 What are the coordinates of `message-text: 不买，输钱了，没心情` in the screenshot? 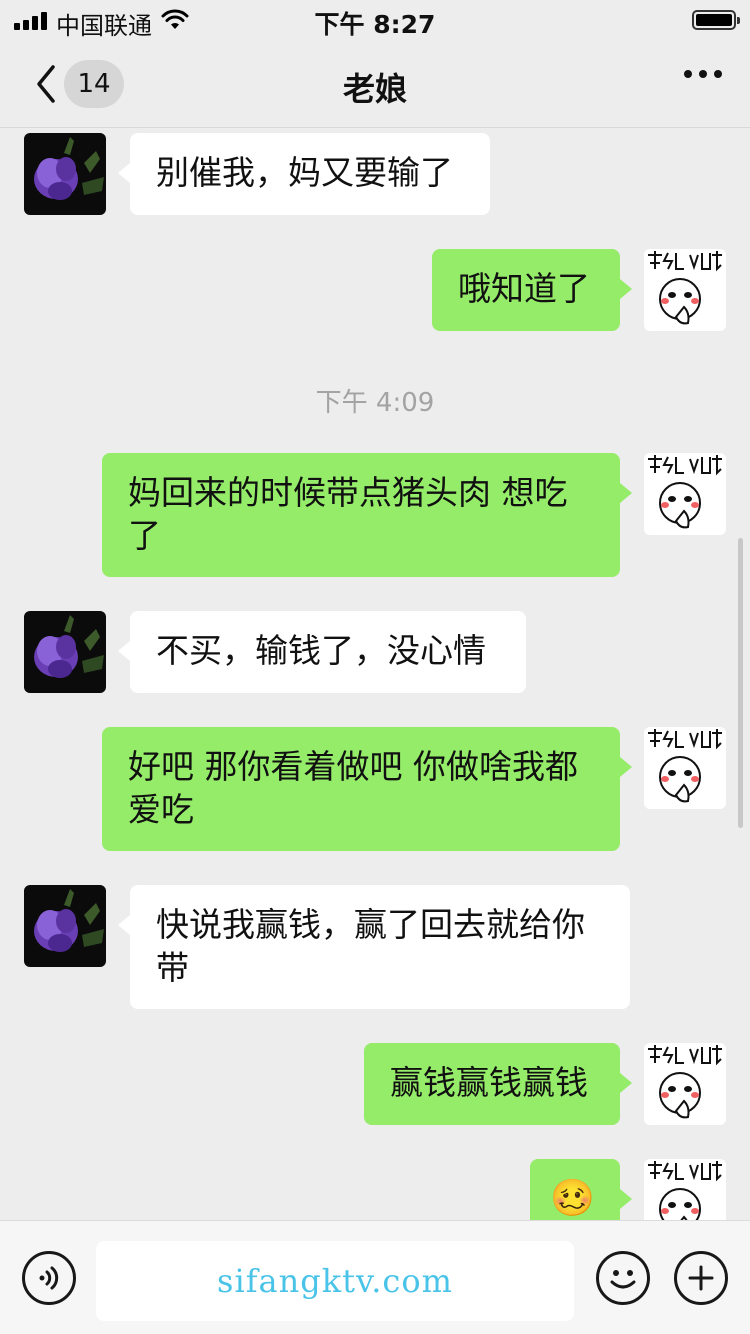 It's located at (321, 650).